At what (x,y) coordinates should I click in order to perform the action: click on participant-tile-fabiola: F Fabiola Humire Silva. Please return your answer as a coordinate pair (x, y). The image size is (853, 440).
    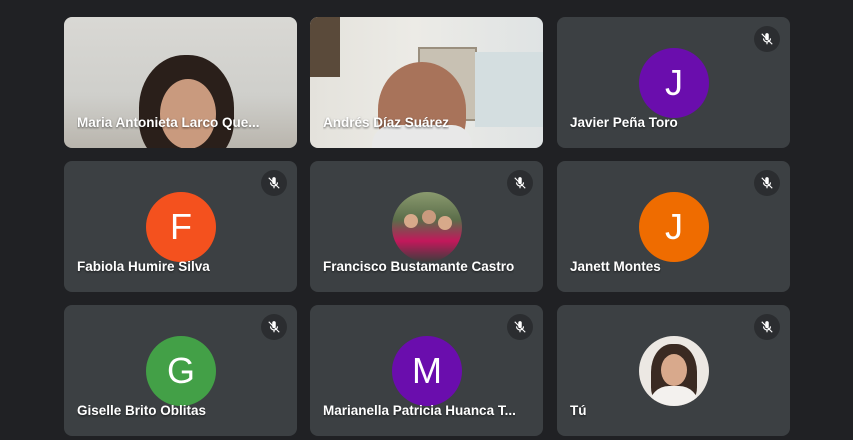
    Looking at the image, I should click on (180, 226).